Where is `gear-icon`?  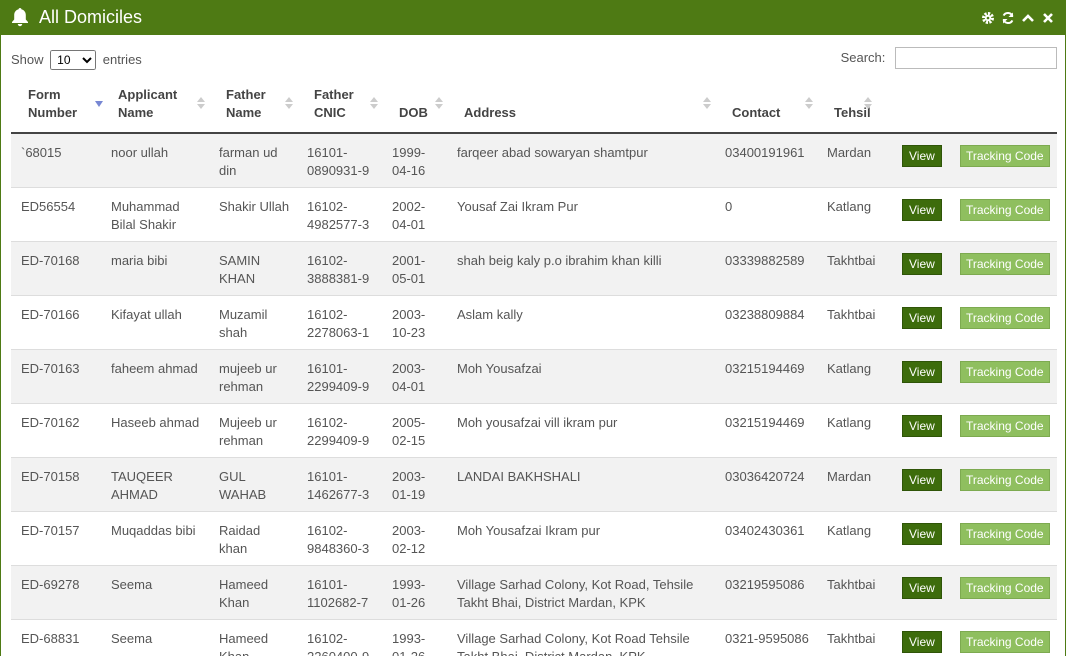 gear-icon is located at coordinates (988, 18).